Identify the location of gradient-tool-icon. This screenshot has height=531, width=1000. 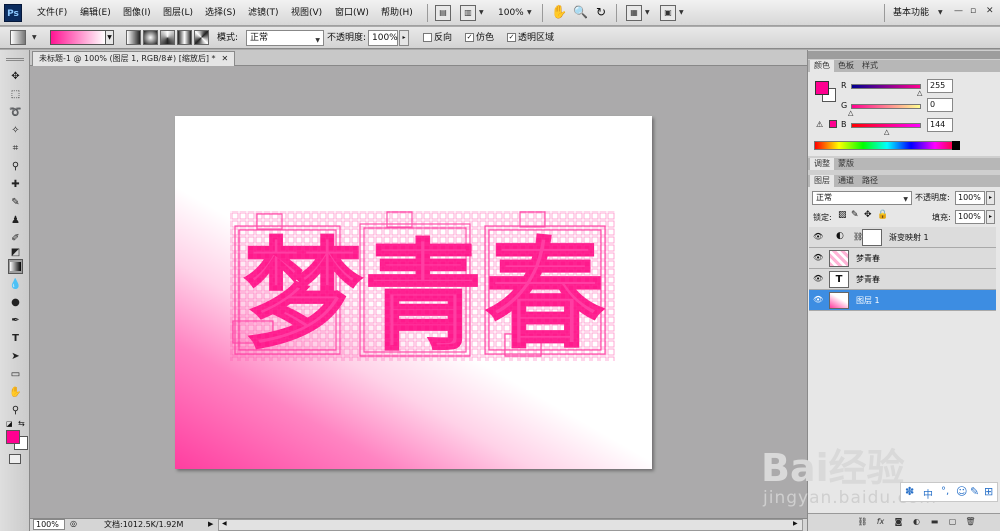
(15, 266).